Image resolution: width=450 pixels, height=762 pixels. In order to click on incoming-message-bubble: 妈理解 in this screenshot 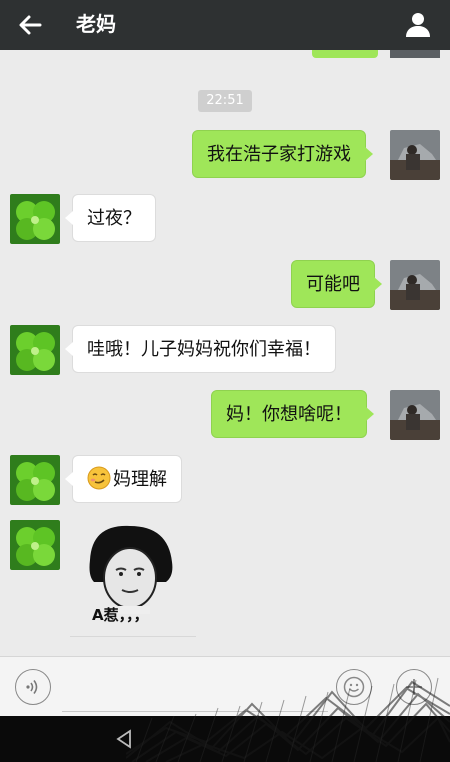, I will do `click(123, 479)`.